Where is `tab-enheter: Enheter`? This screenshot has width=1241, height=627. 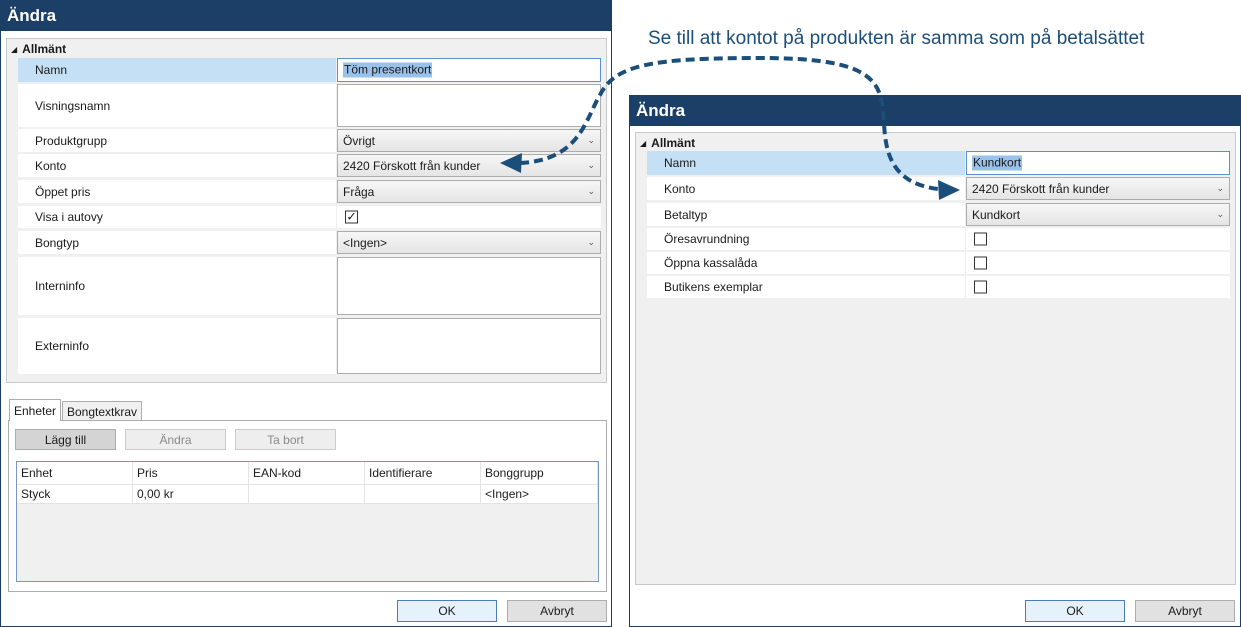 tab-enheter: Enheter is located at coordinates (35, 410).